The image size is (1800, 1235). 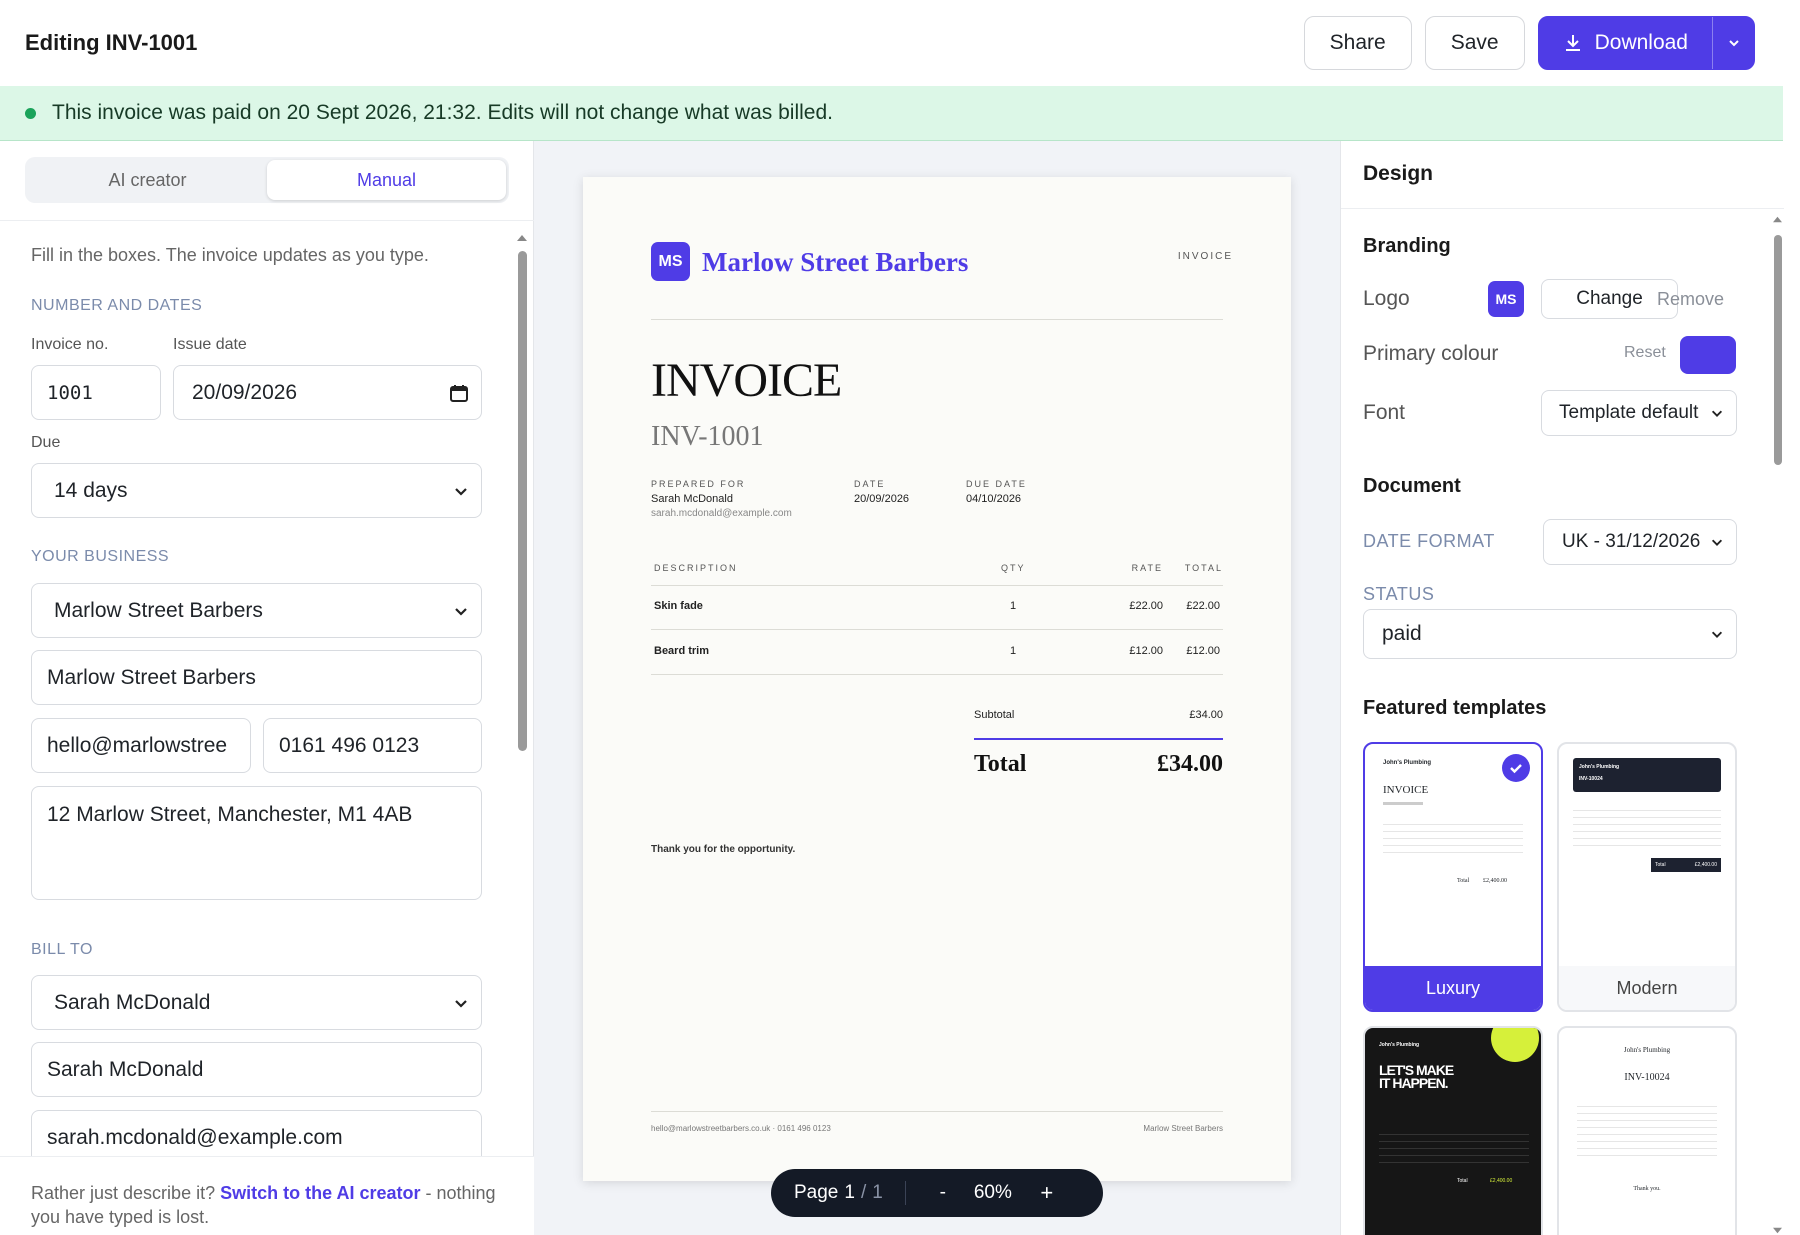 I want to click on business-phone-input: 0161 496 0123, so click(x=372, y=745).